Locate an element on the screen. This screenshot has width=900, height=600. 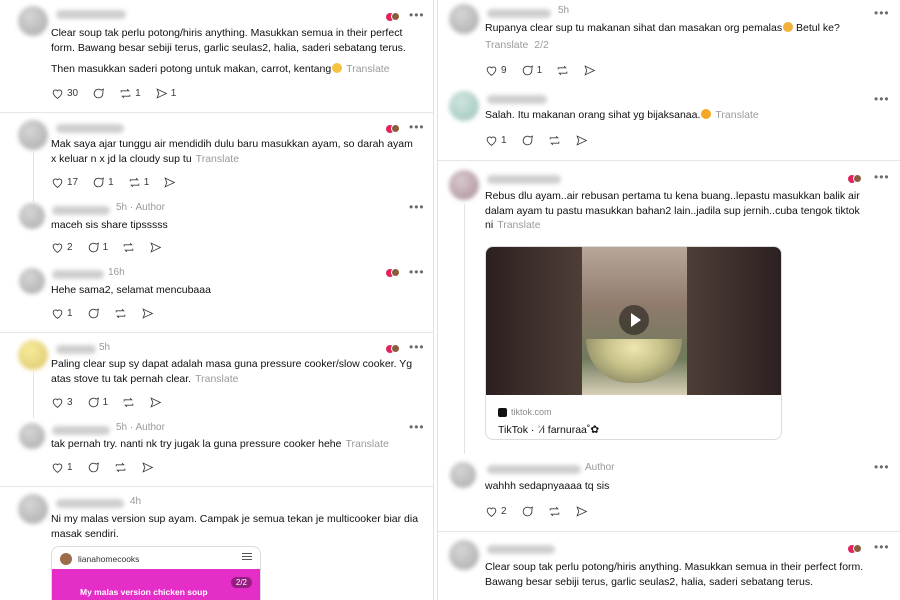
play-icon is located at coordinates (634, 320).